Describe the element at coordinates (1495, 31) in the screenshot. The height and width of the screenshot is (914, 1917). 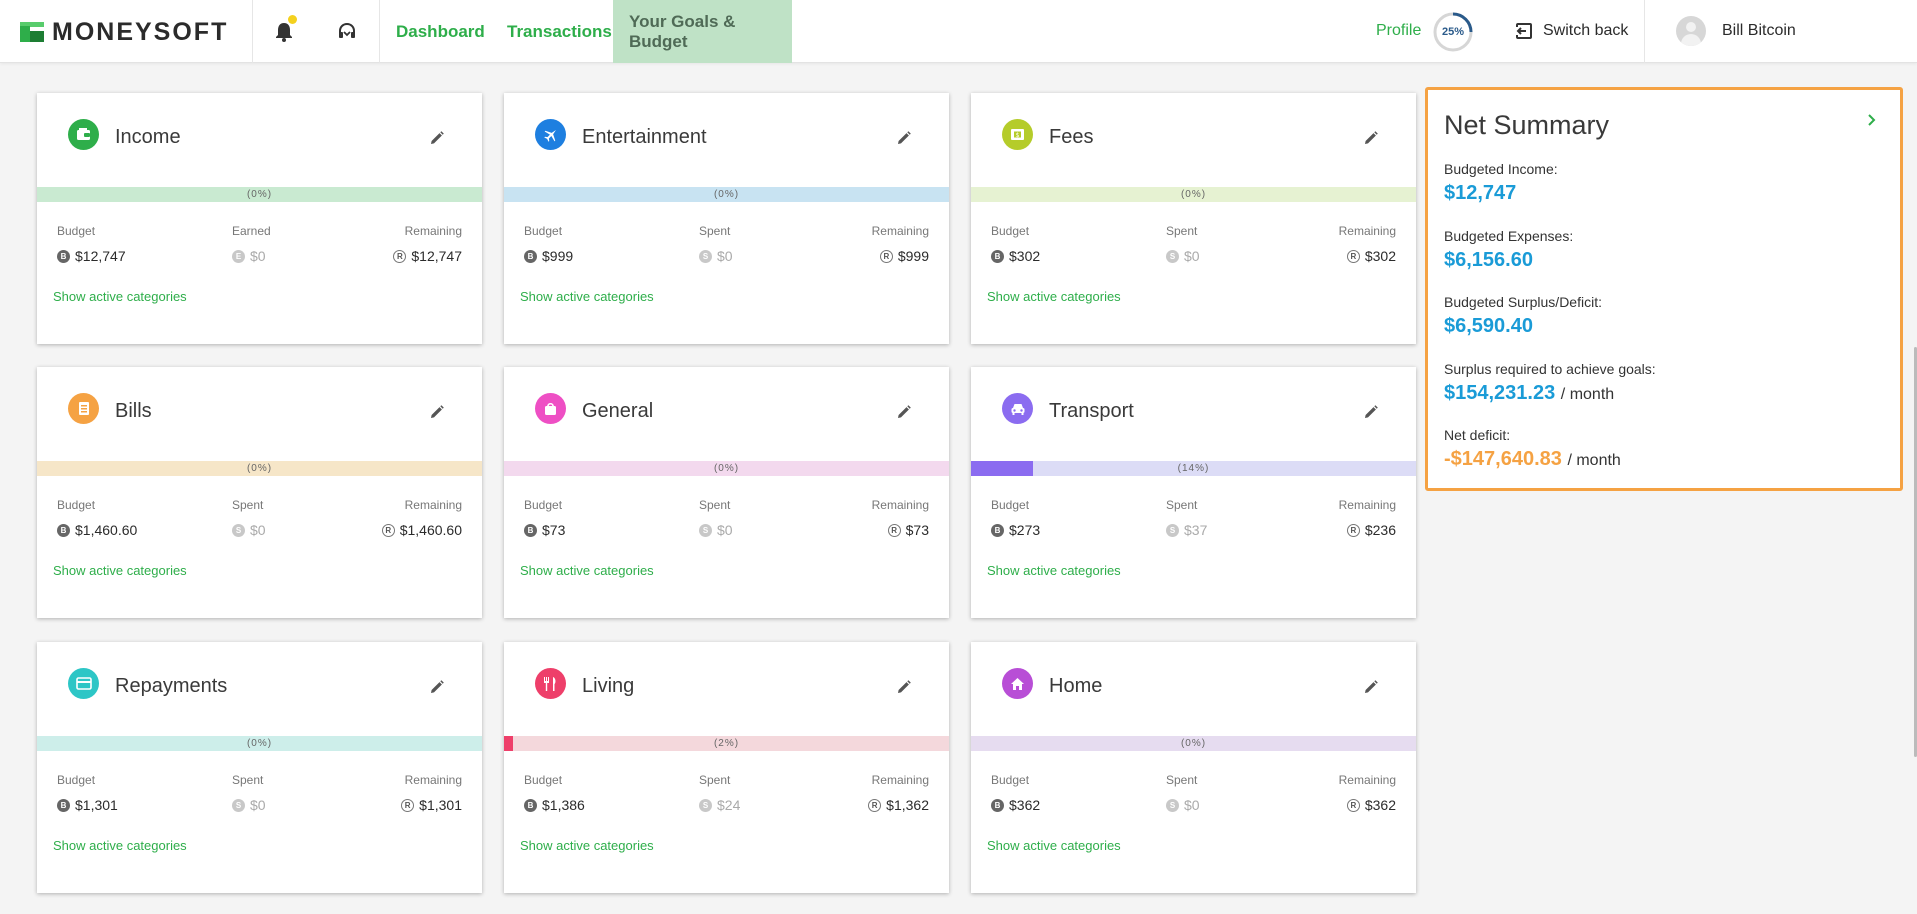
I see `header-spacer` at that location.